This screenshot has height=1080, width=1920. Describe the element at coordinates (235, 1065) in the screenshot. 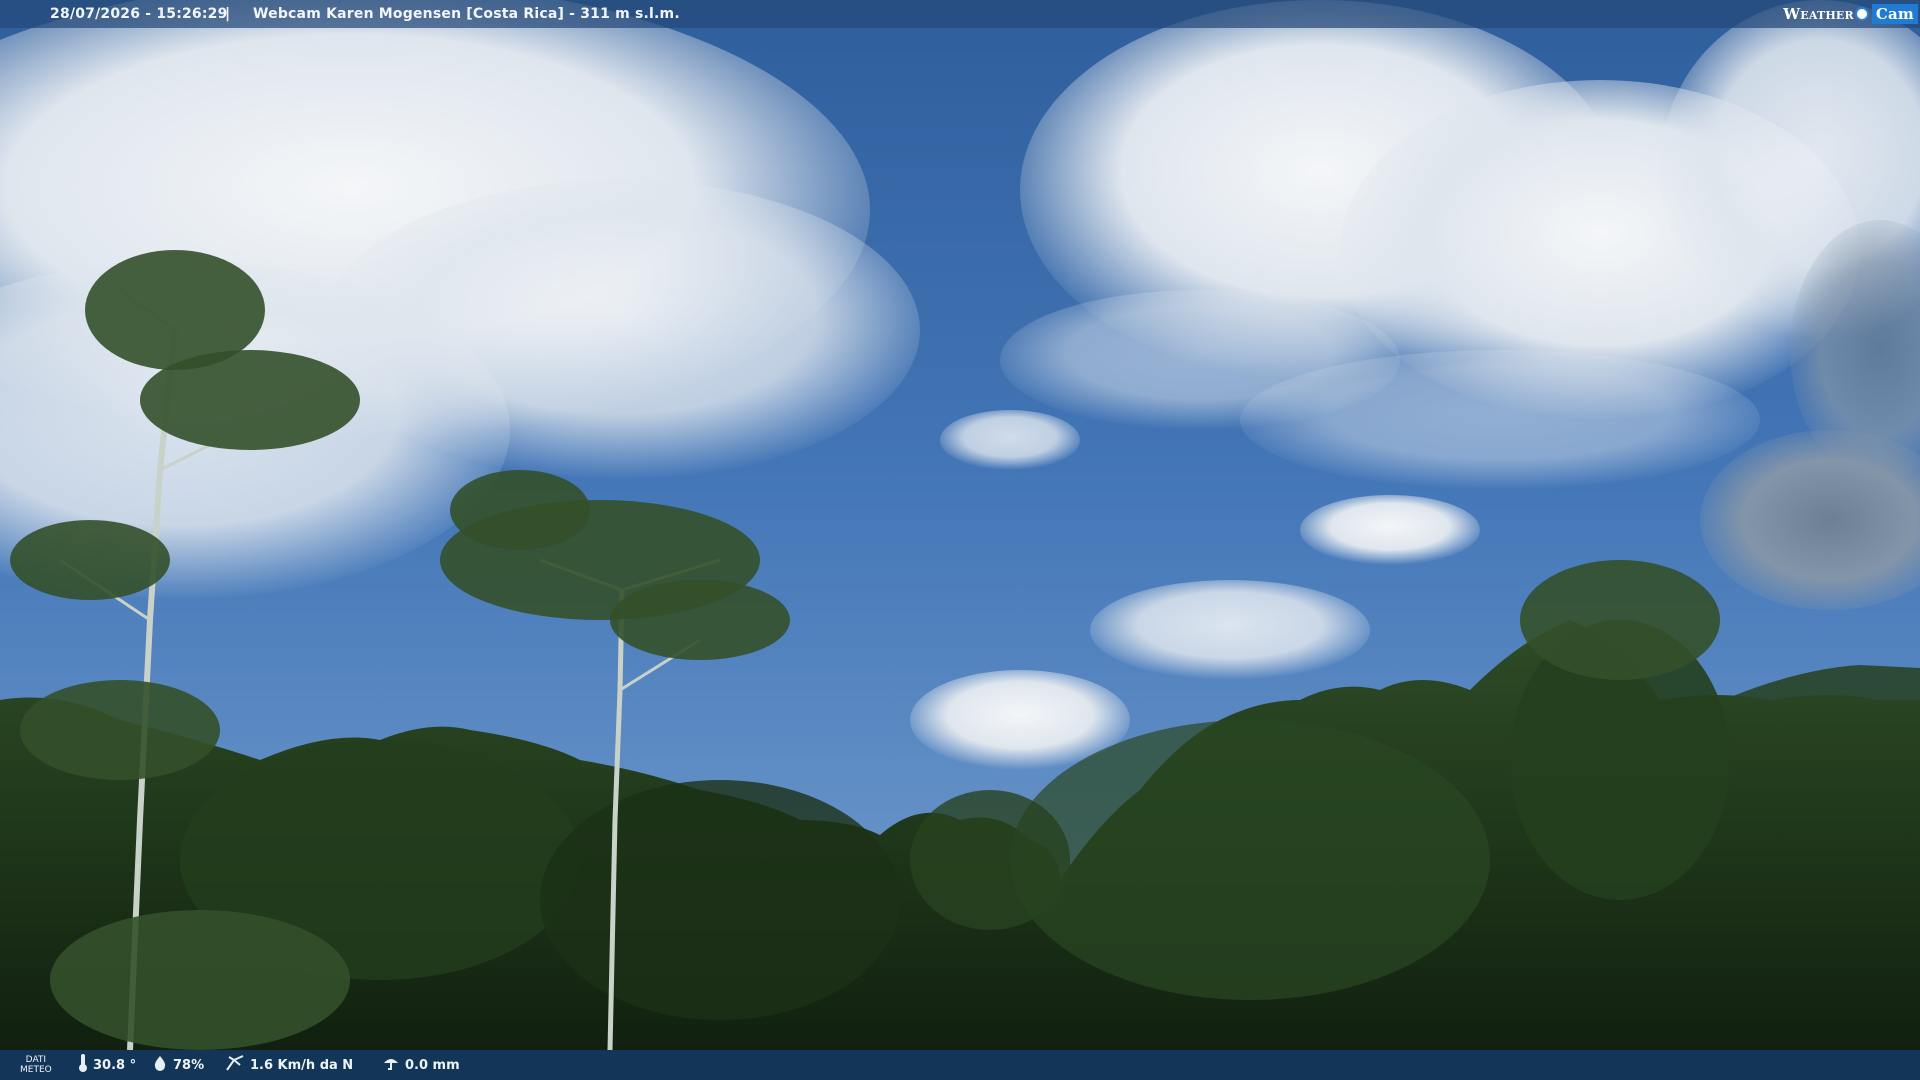

I see `wind-icon` at that location.